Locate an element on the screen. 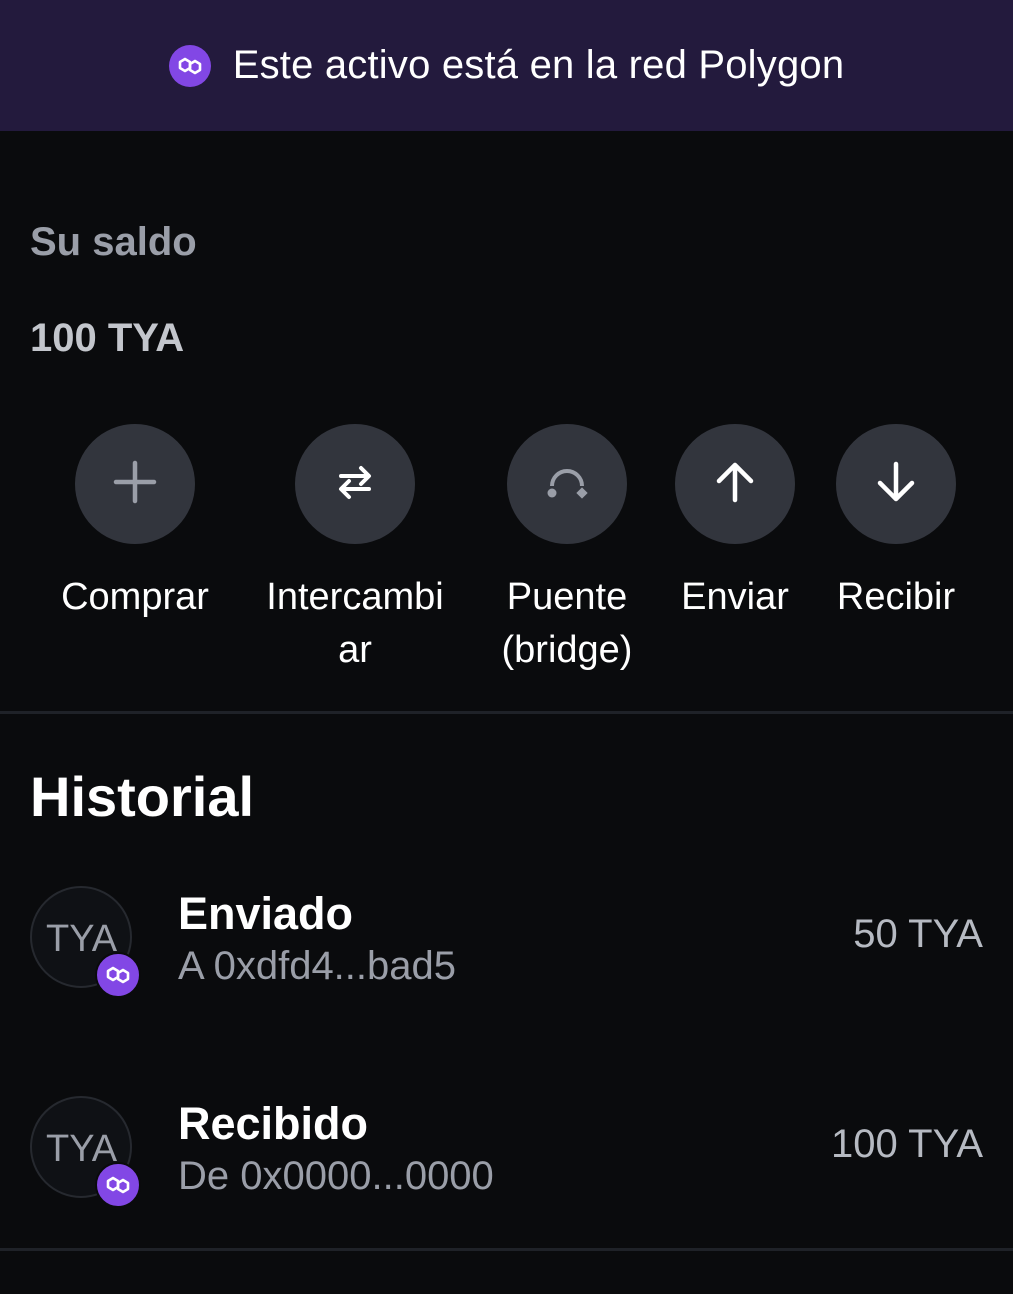 The image size is (1013, 1294). swap-button-circle is located at coordinates (355, 484).